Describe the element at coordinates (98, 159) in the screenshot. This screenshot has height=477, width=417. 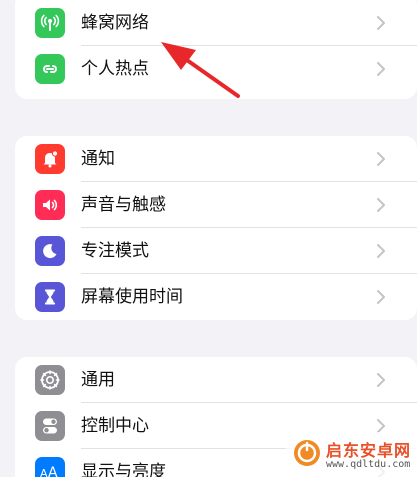
I see `settings-row-label: 通知` at that location.